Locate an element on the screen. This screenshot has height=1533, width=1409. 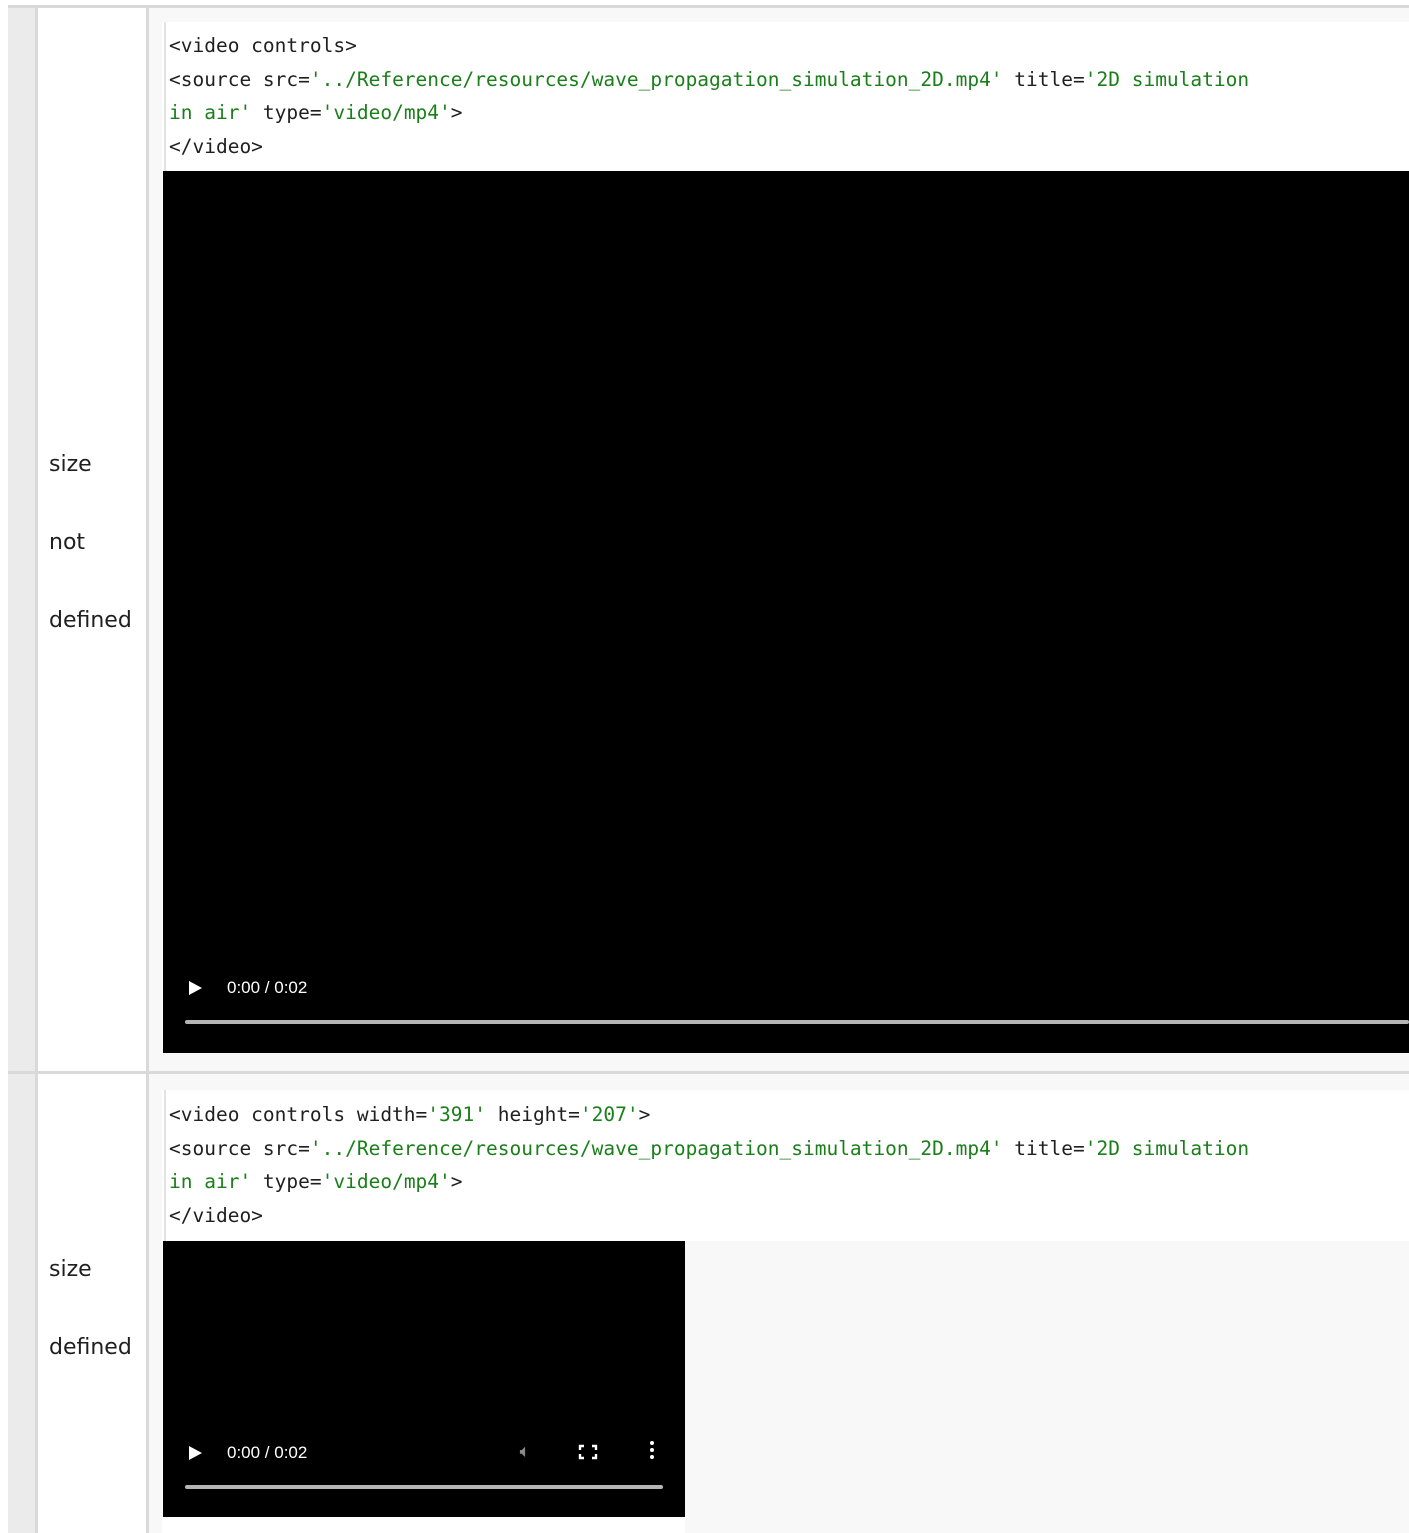
row-label: size defined is located at coordinates (90, 1309).